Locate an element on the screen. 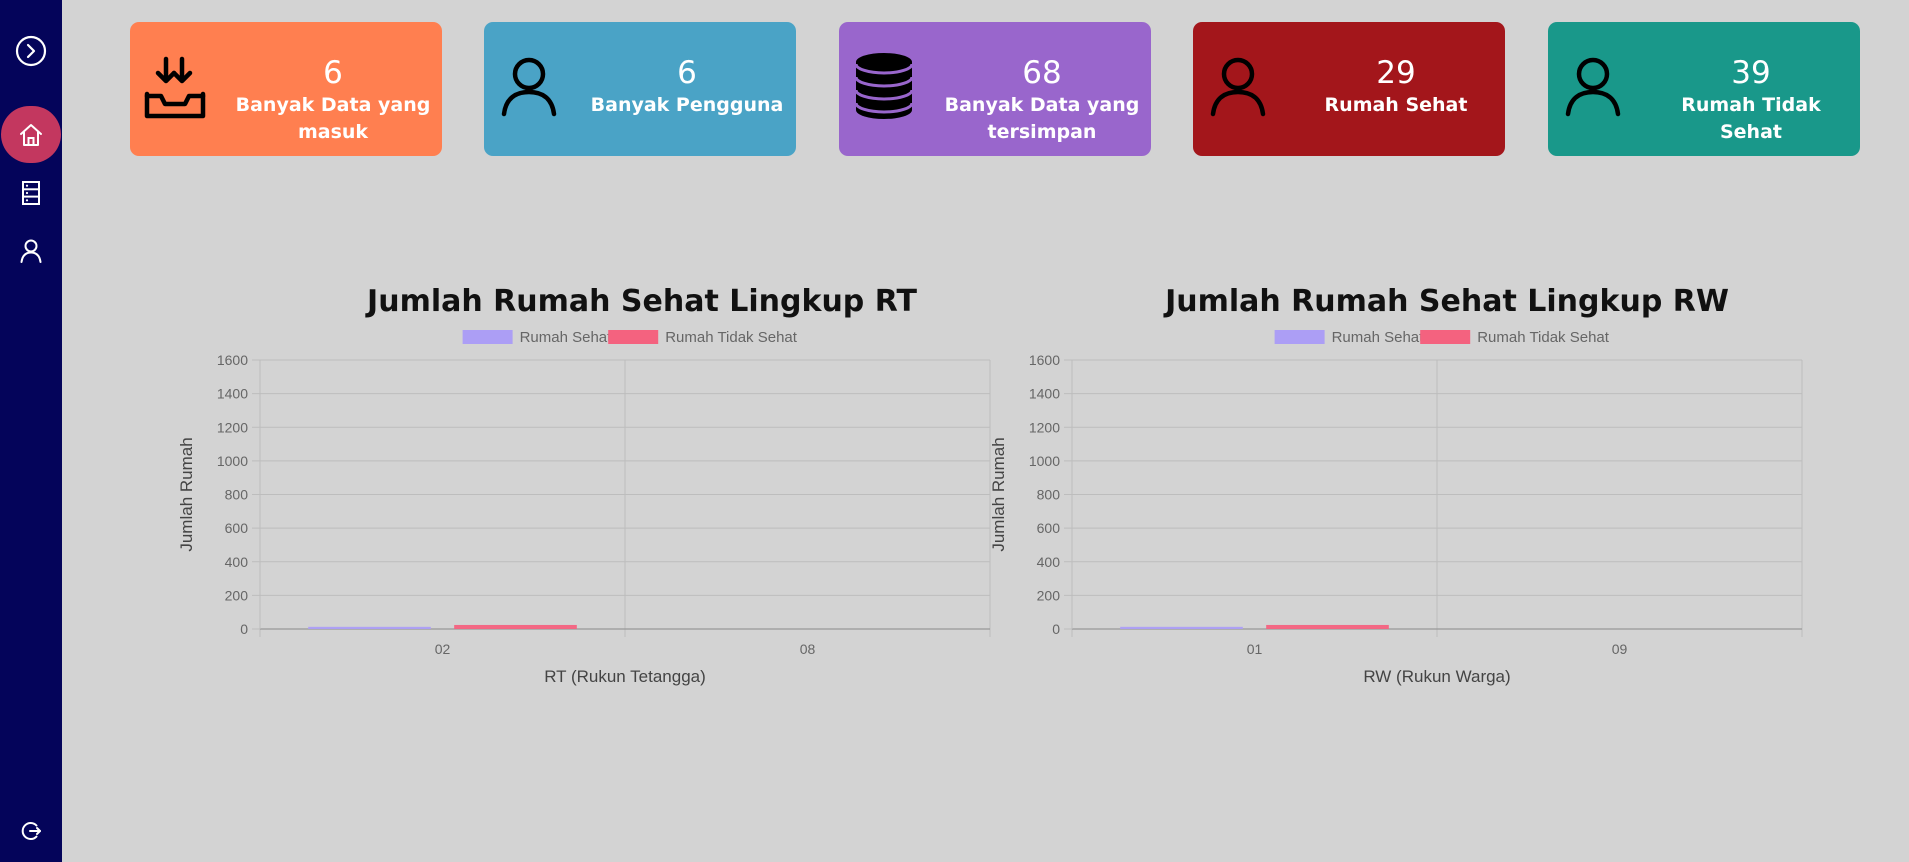 The image size is (1909, 862). stat-value: 68 is located at coordinates (1042, 73).